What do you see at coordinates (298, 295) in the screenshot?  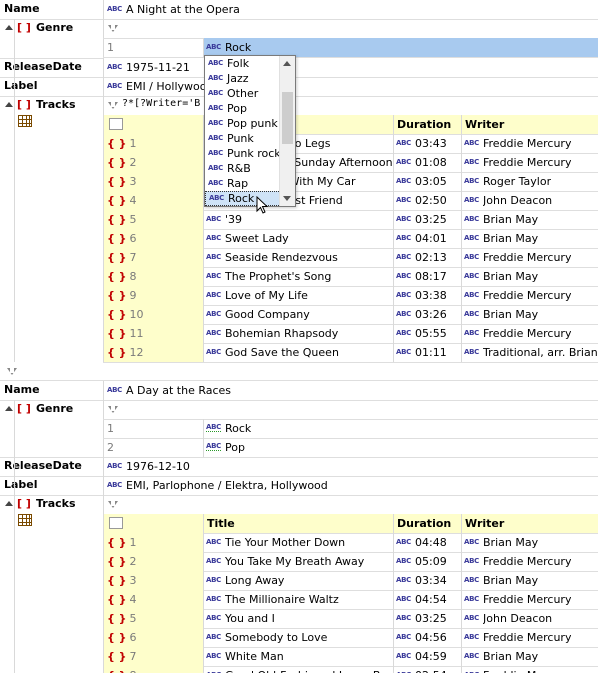 I see `track-title: ABC Love of My Life` at bounding box center [298, 295].